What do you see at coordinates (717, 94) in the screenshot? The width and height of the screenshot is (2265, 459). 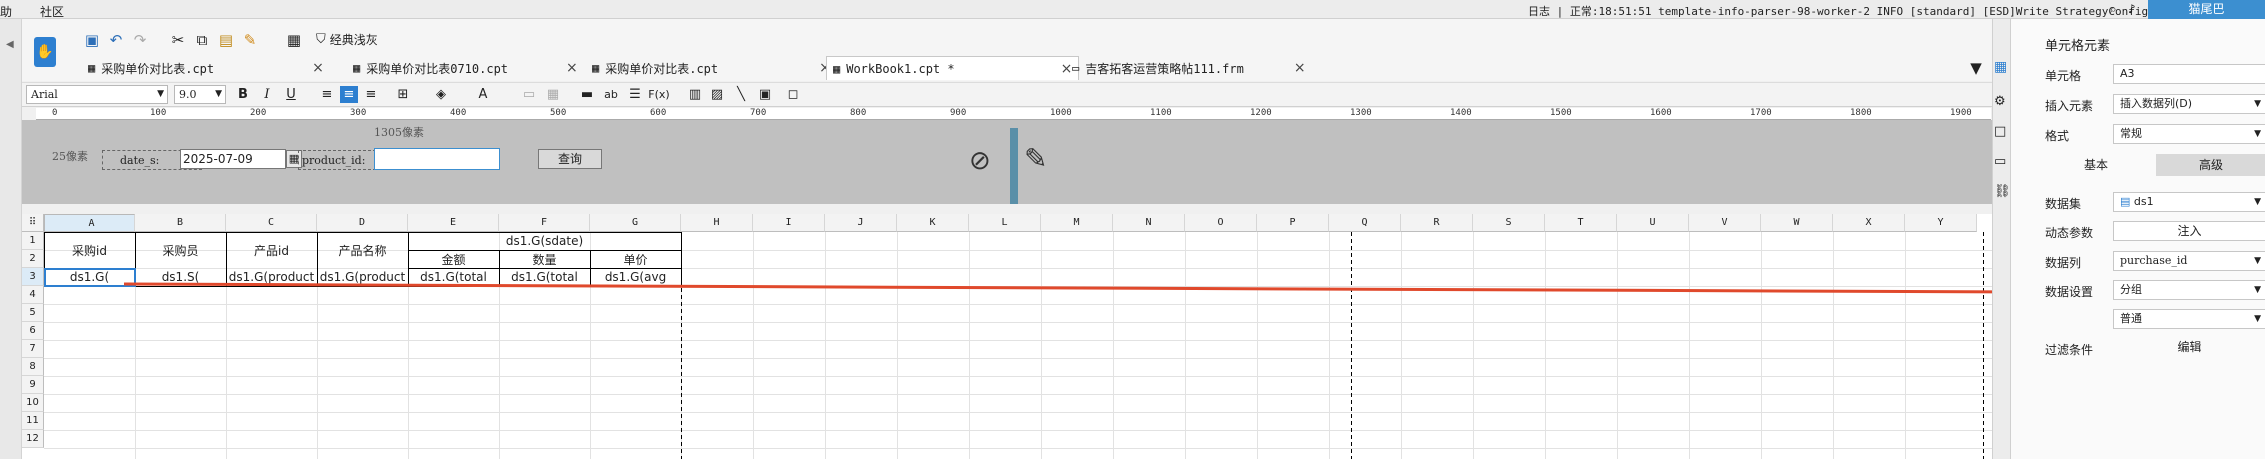 I see `image-icon: ▨` at bounding box center [717, 94].